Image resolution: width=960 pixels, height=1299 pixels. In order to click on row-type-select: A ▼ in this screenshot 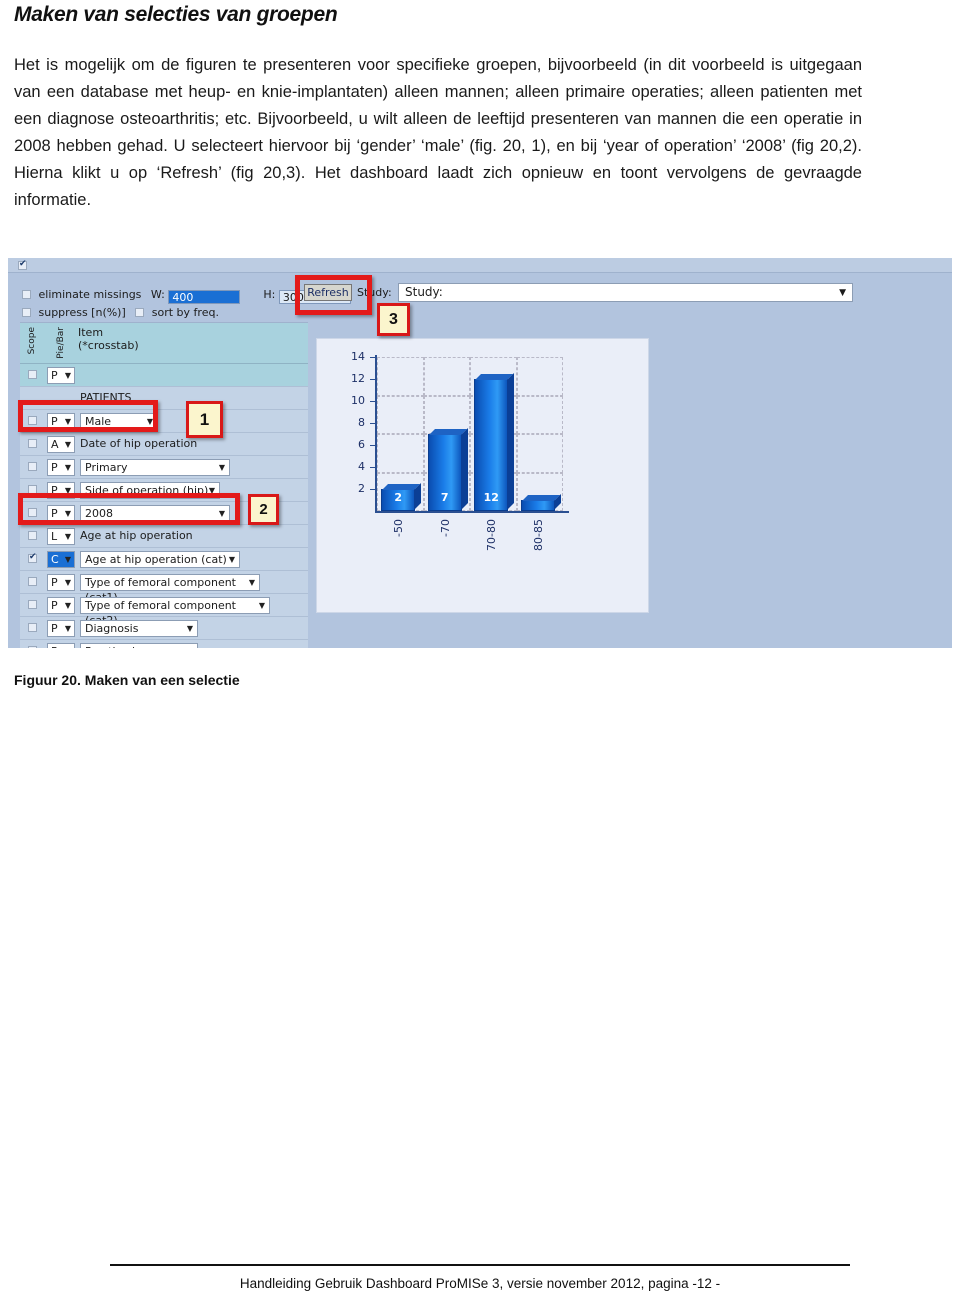, I will do `click(61, 444)`.